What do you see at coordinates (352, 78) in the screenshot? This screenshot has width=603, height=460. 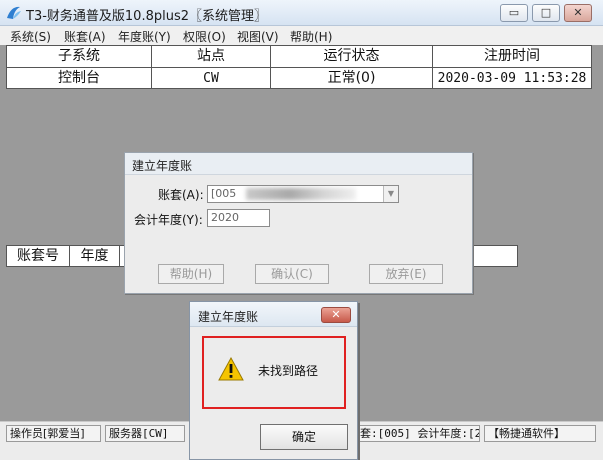 I see `table-cell-status: 正常(0)` at bounding box center [352, 78].